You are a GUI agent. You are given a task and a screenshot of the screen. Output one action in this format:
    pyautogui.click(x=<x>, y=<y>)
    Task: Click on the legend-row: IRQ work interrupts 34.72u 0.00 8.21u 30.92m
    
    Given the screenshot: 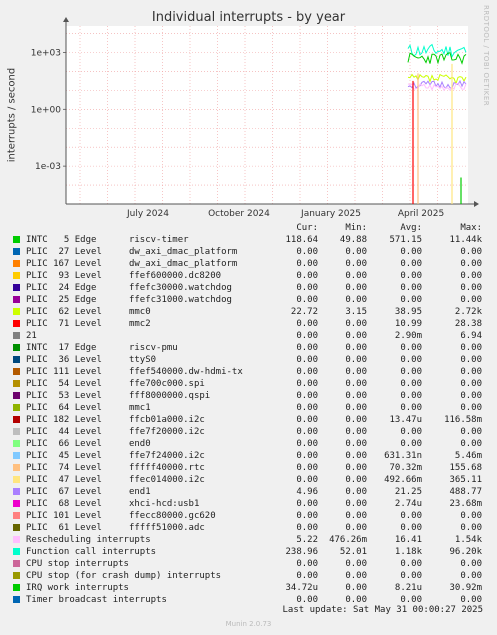 What is the action you would take?
    pyautogui.click(x=252, y=588)
    